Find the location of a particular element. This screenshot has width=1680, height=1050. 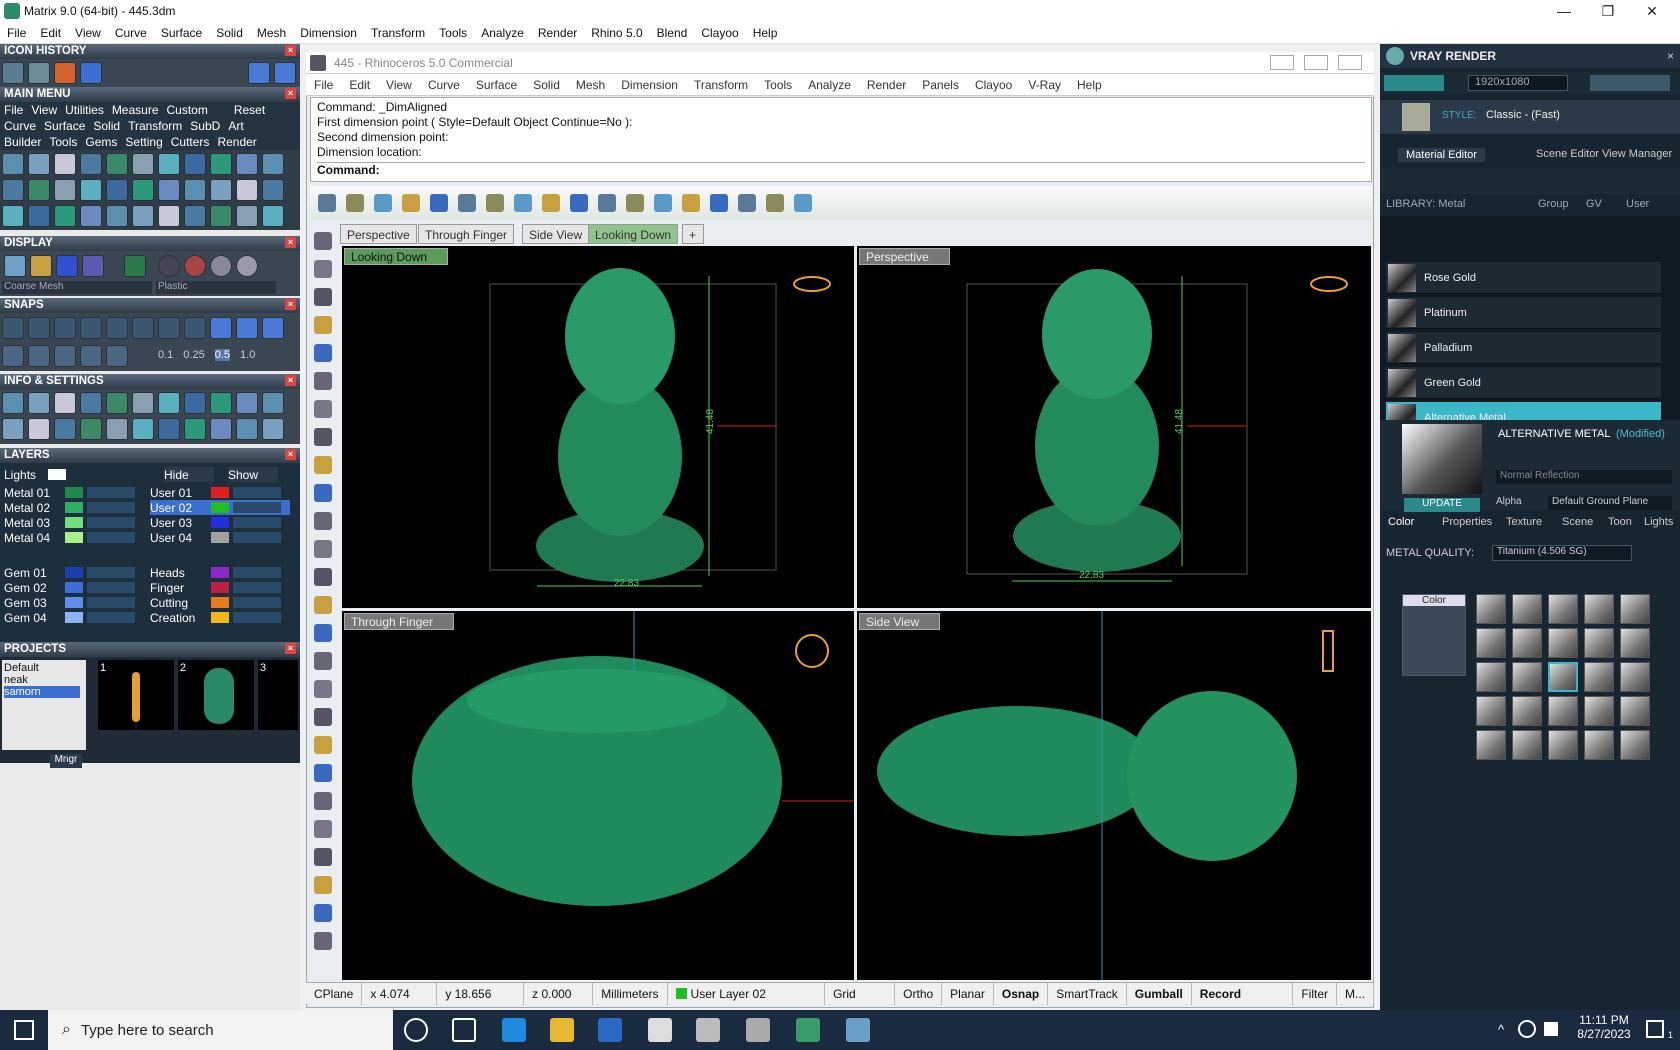

layer-row: User 01 is located at coordinates (220, 492).